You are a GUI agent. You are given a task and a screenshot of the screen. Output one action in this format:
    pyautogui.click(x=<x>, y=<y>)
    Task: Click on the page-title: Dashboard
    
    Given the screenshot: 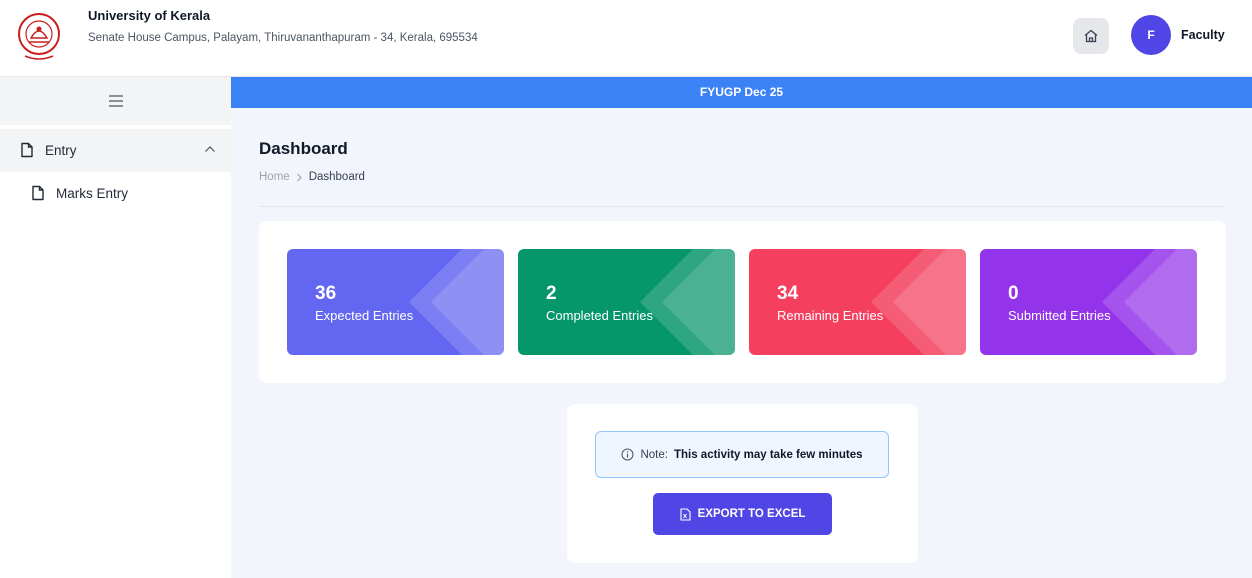 What is the action you would take?
    pyautogui.click(x=303, y=148)
    